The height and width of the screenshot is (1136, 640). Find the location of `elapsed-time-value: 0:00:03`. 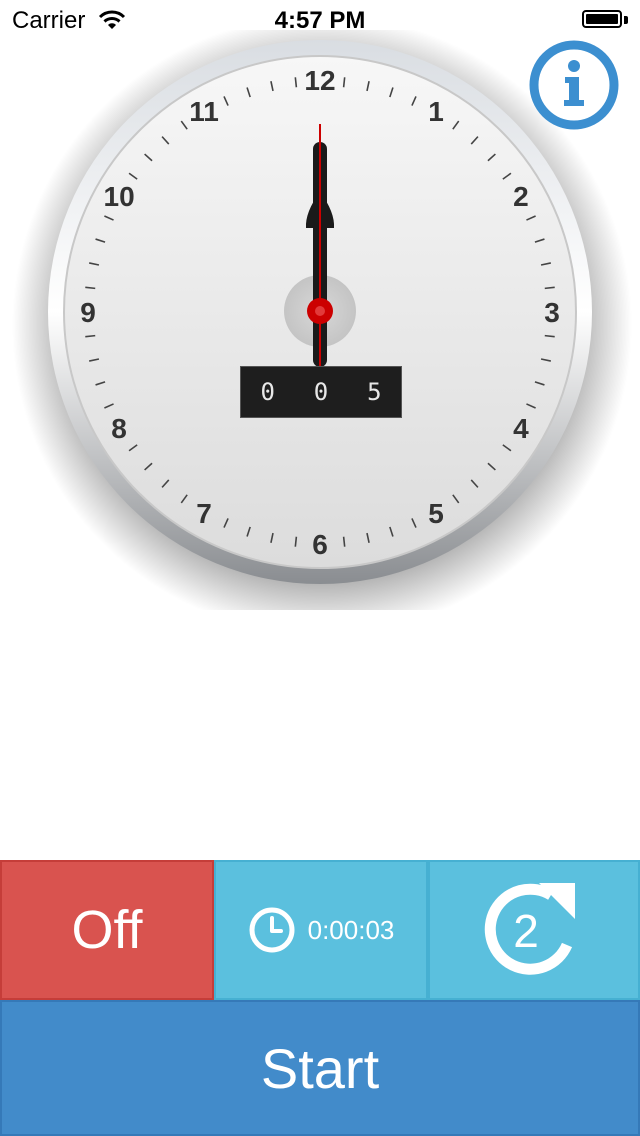

elapsed-time-value: 0:00:03 is located at coordinates (351, 929).